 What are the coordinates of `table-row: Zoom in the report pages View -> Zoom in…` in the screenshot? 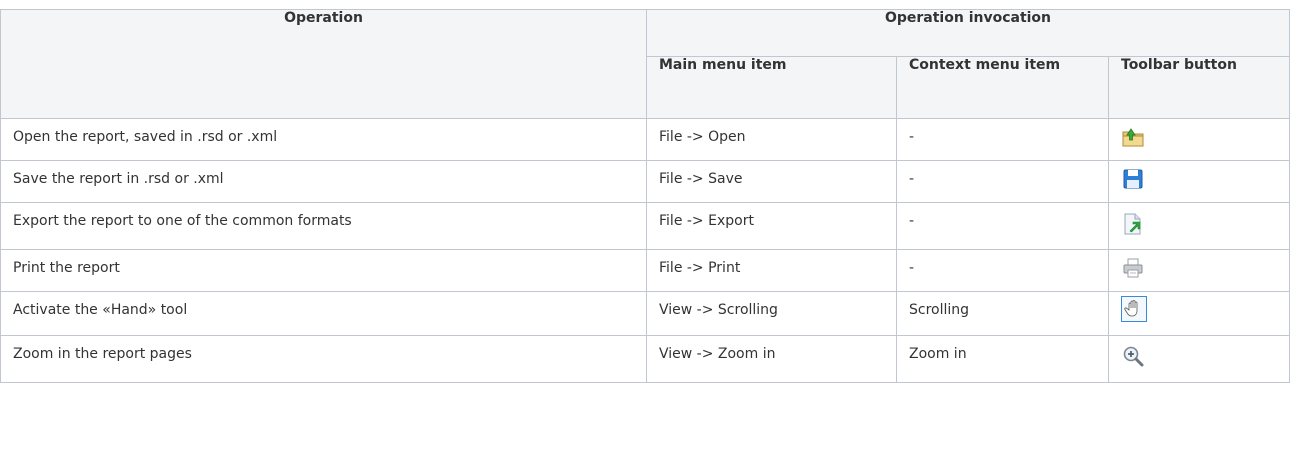 It's located at (645, 359).